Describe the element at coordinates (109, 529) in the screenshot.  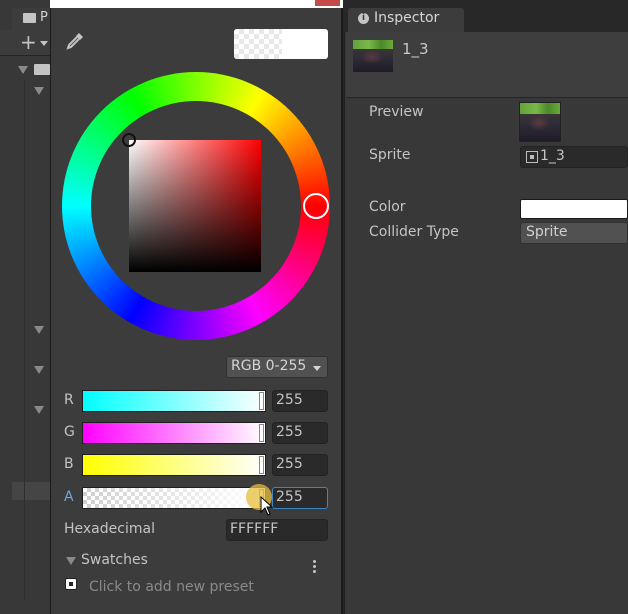
I see `hexadecimal-label: Hexadecimal` at that location.